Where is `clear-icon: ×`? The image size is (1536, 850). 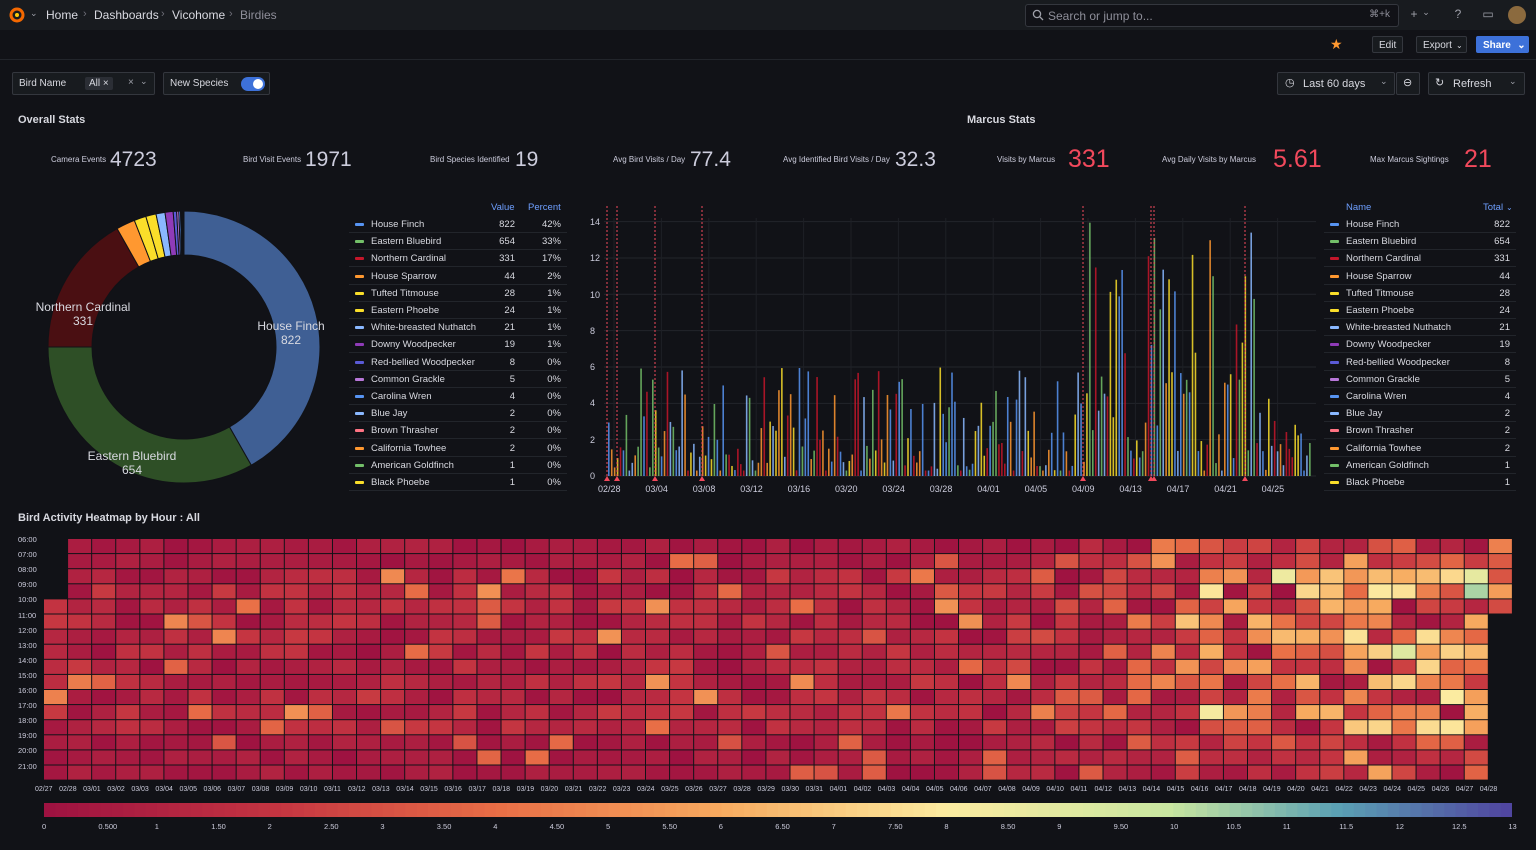
clear-icon: × is located at coordinates (131, 82).